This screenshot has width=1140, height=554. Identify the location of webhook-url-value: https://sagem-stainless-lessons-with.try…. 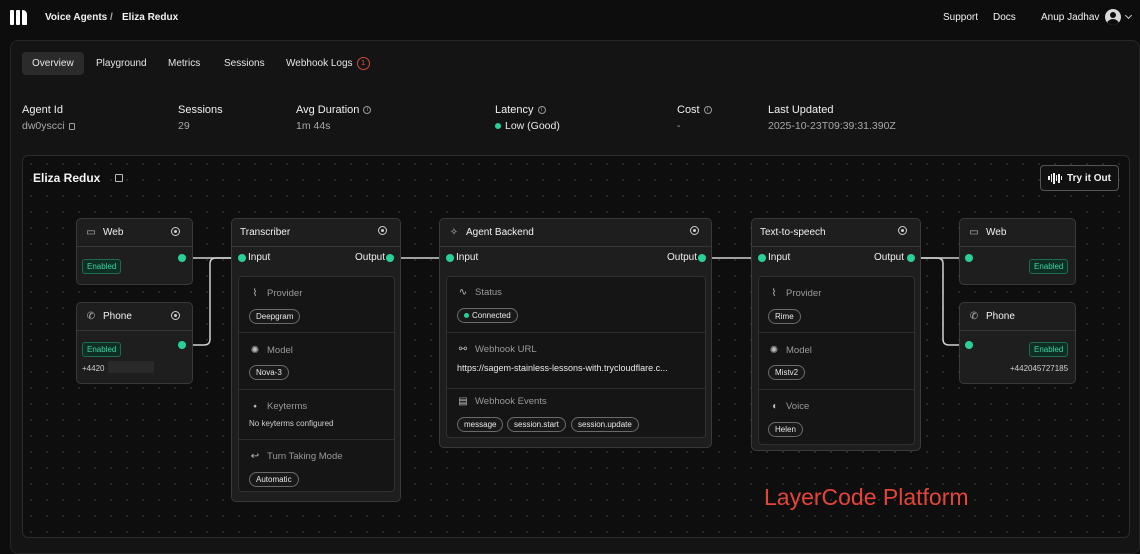
(562, 368).